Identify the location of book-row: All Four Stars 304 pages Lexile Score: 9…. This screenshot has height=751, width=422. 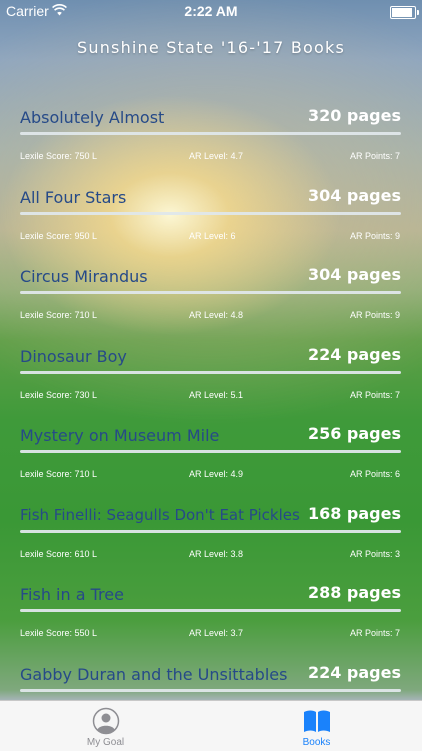
(211, 220).